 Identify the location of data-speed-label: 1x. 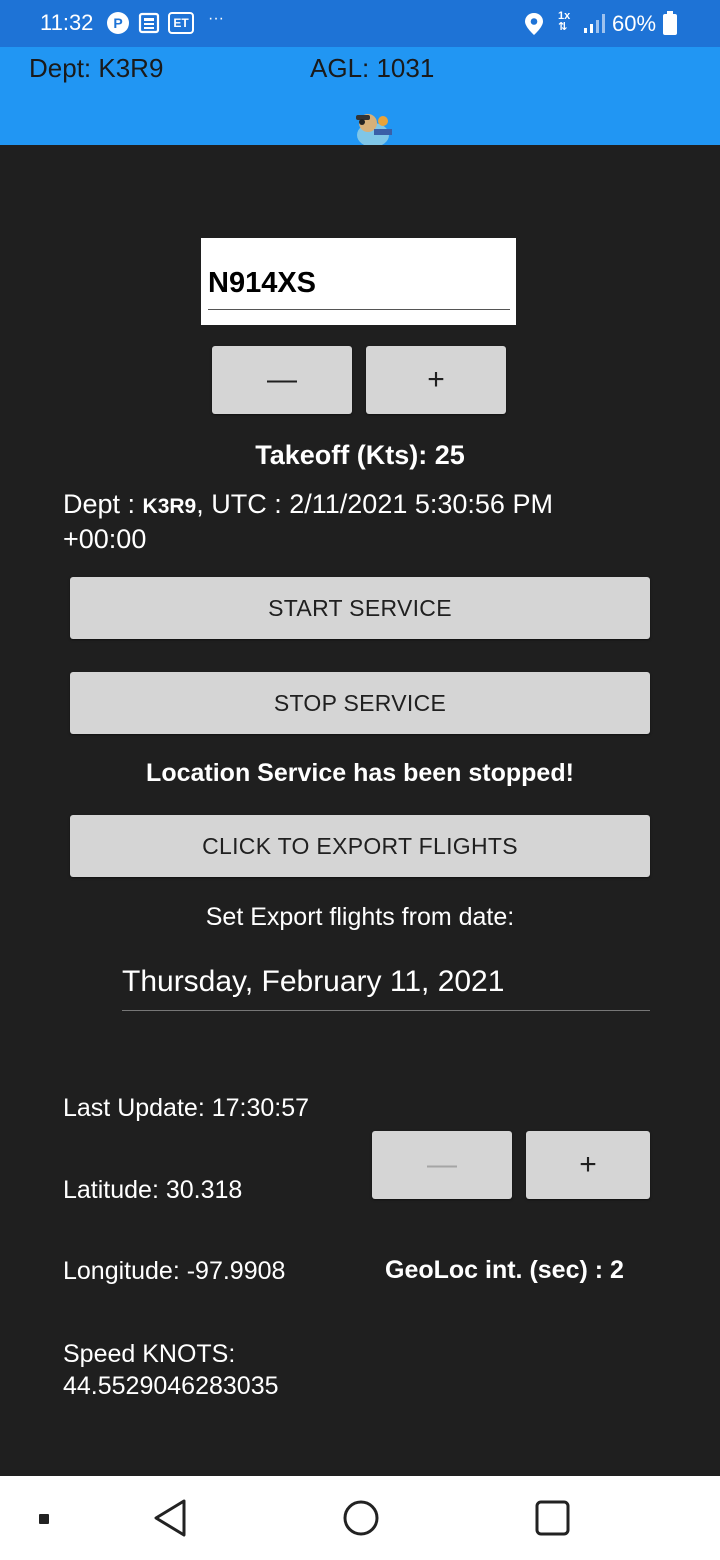
(564, 16).